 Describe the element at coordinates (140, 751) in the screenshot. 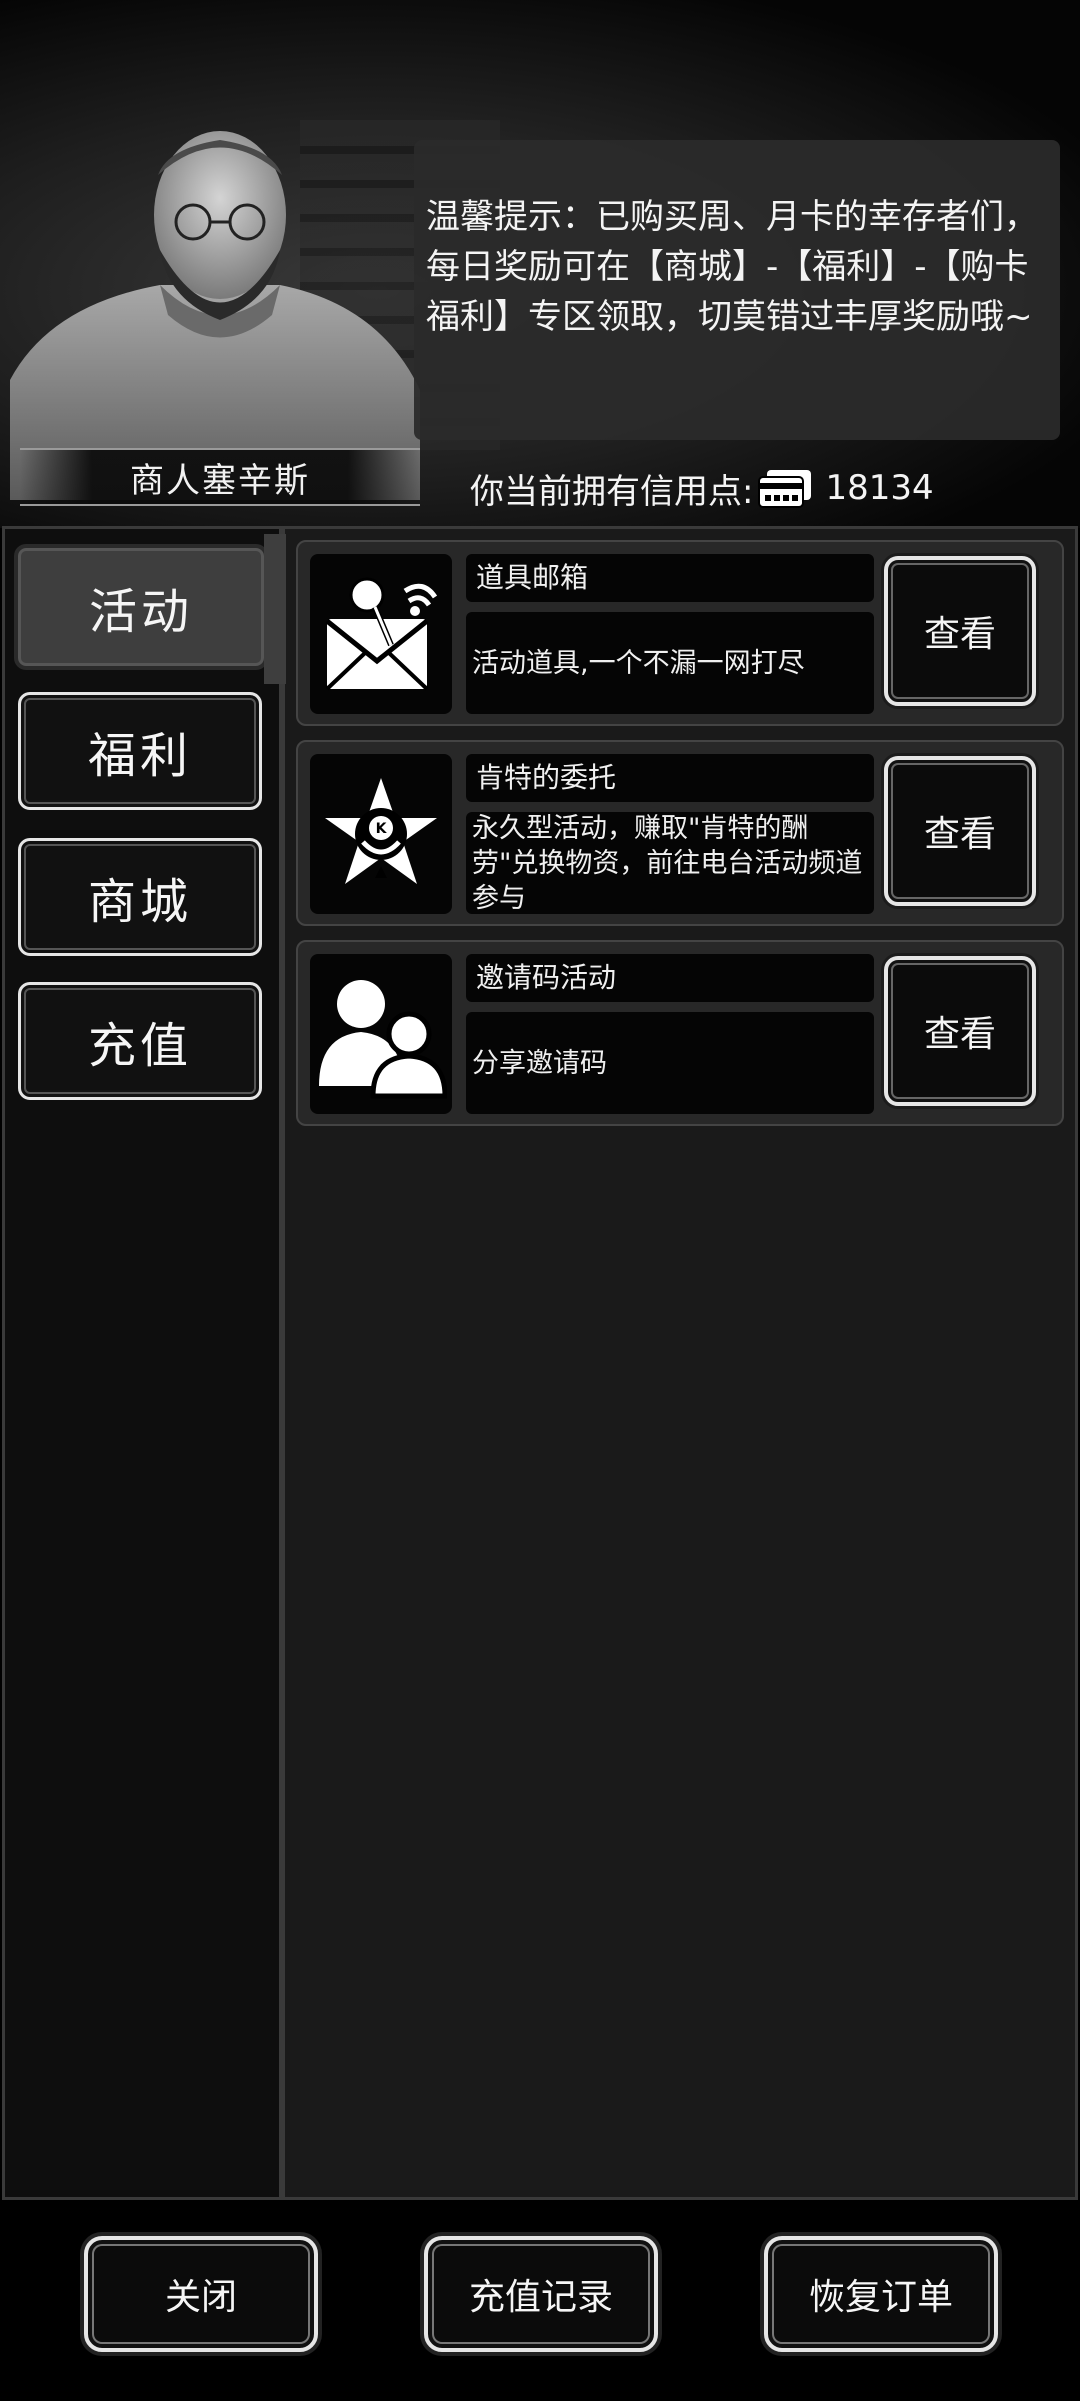

I see `tab-welfare: 福利` at that location.